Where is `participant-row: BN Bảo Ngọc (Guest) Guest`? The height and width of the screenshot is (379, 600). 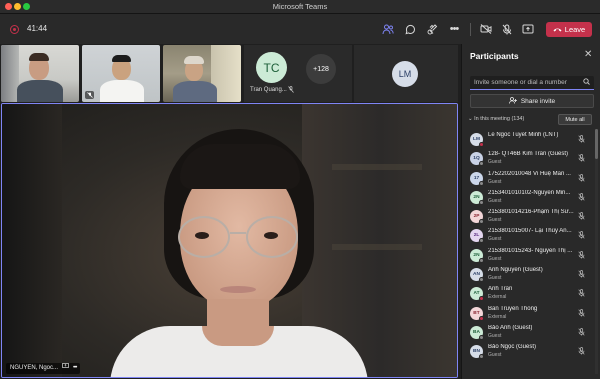 participant-row: BN Bảo Ngọc (Guest) Guest is located at coordinates (528, 351).